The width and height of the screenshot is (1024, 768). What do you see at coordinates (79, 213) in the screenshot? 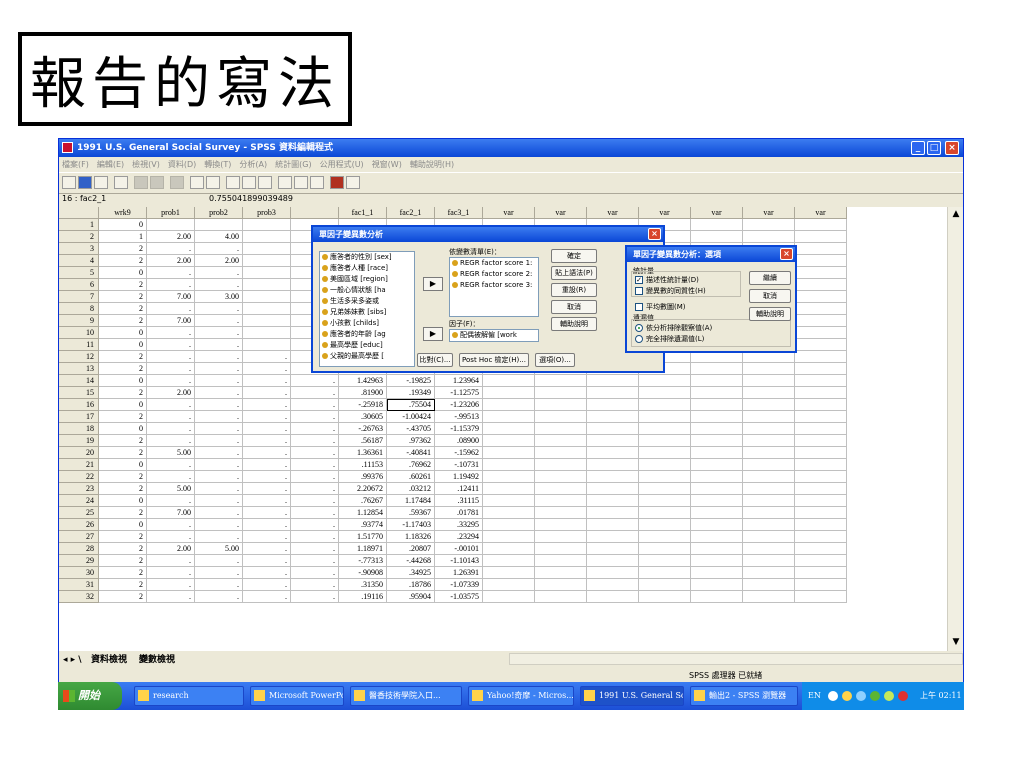
I see `corner-cell` at bounding box center [79, 213].